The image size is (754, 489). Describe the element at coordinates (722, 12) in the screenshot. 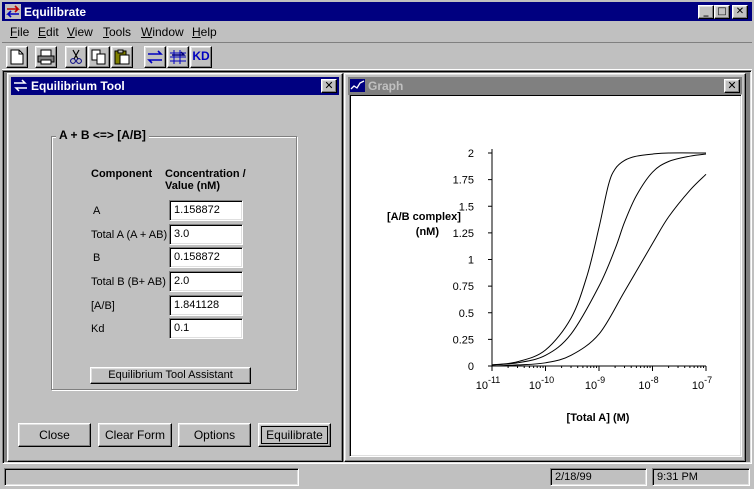

I see `maximize-button: □` at that location.